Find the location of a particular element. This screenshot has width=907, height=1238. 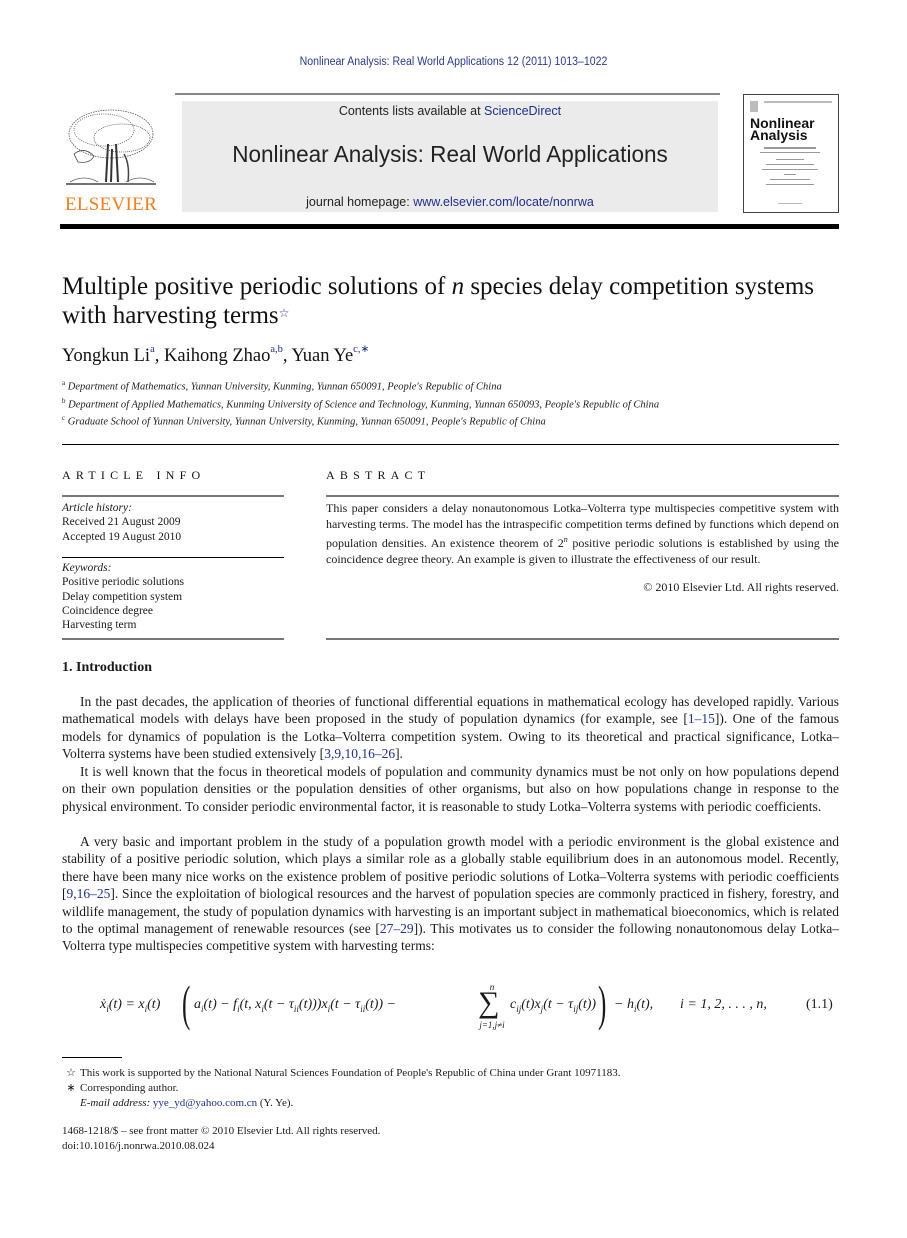

author-name: Kaihong Zhao is located at coordinates (217, 356).